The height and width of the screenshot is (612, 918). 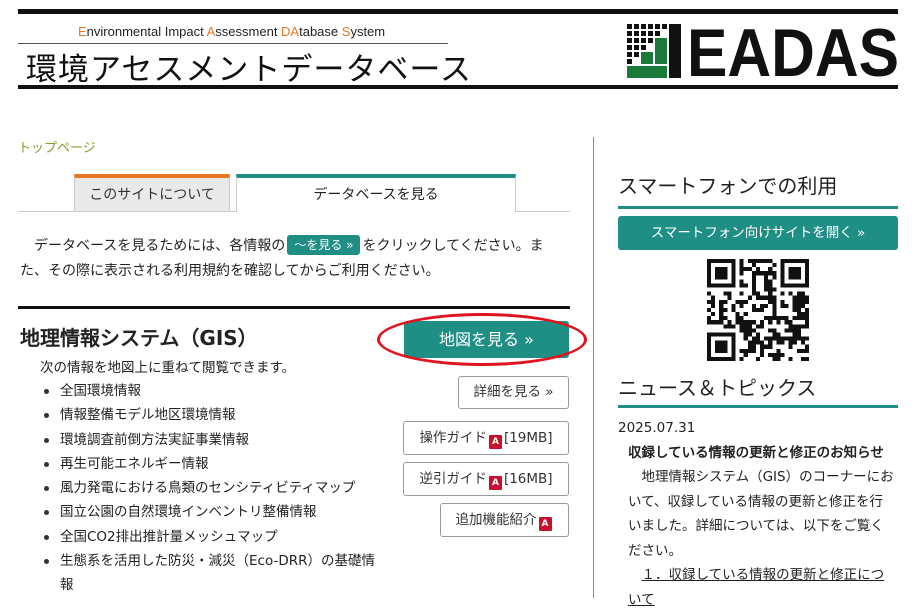 I want to click on subtitle-part: nvironmental Impact, so click(x=146, y=31).